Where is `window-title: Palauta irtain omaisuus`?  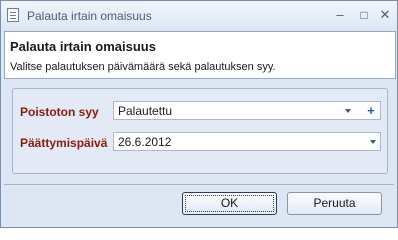
window-title: Palauta irtain omaisuus is located at coordinates (89, 16).